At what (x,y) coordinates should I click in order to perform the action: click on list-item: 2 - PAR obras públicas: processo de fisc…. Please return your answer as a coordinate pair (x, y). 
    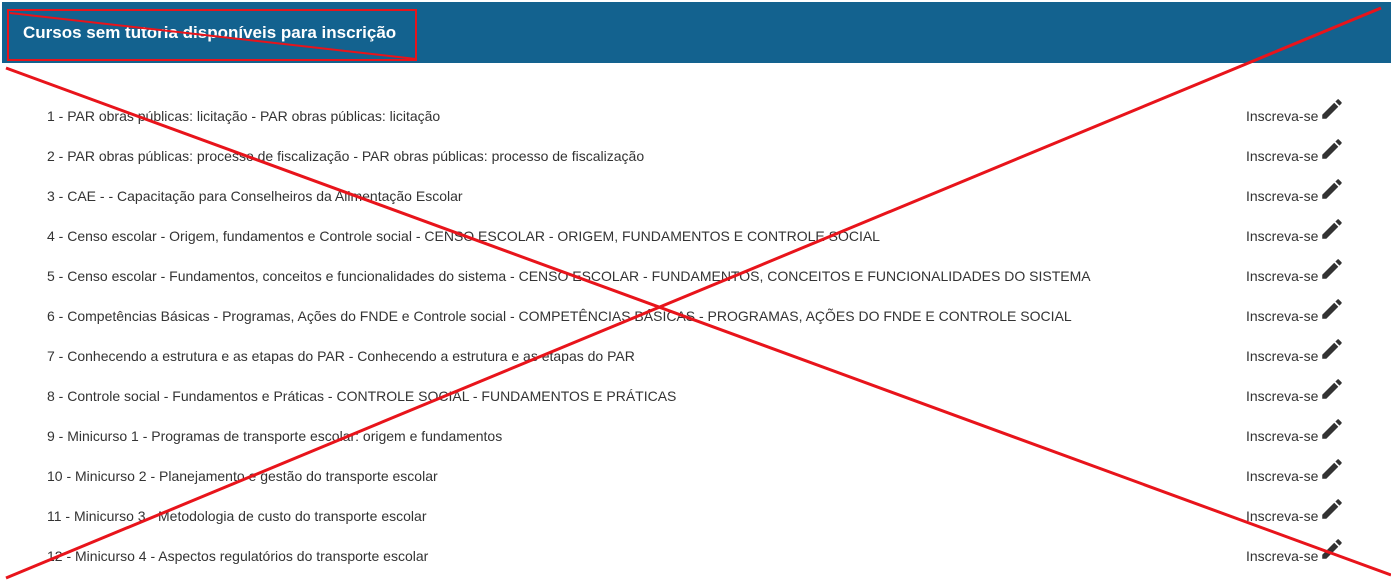
    Looking at the image, I should click on (695, 156).